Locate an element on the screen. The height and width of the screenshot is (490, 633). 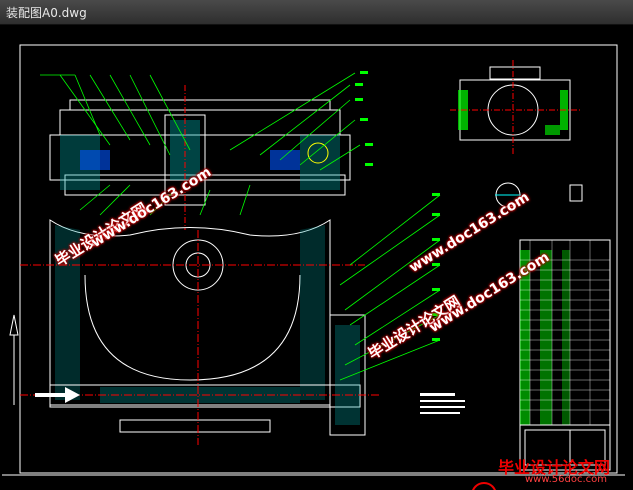
parts-list-table is located at coordinates (565, 355).